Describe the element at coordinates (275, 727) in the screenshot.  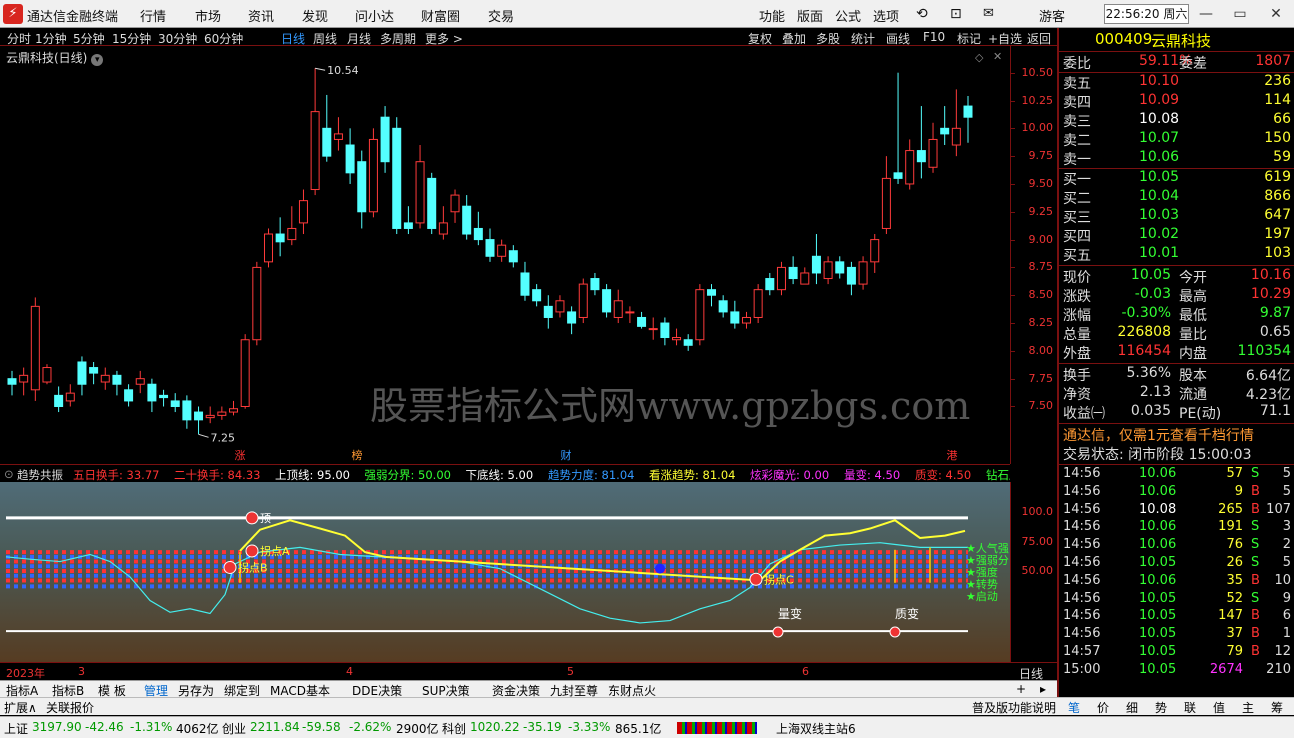
I see `cy-index-value: 2211.84` at that location.